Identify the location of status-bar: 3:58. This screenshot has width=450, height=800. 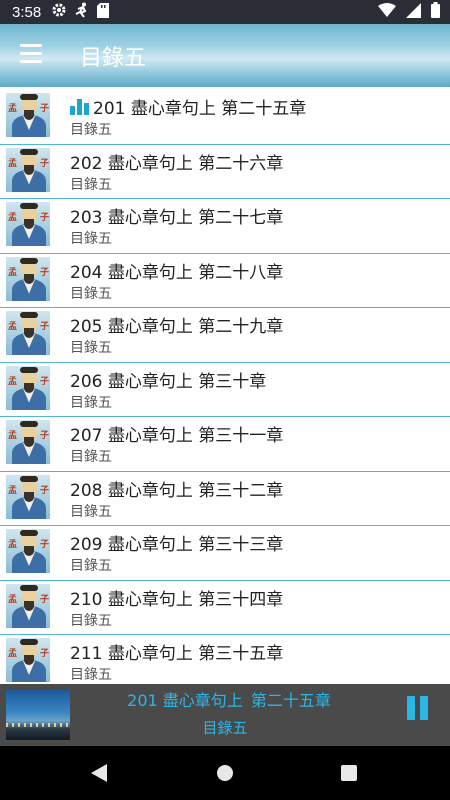
(225, 12).